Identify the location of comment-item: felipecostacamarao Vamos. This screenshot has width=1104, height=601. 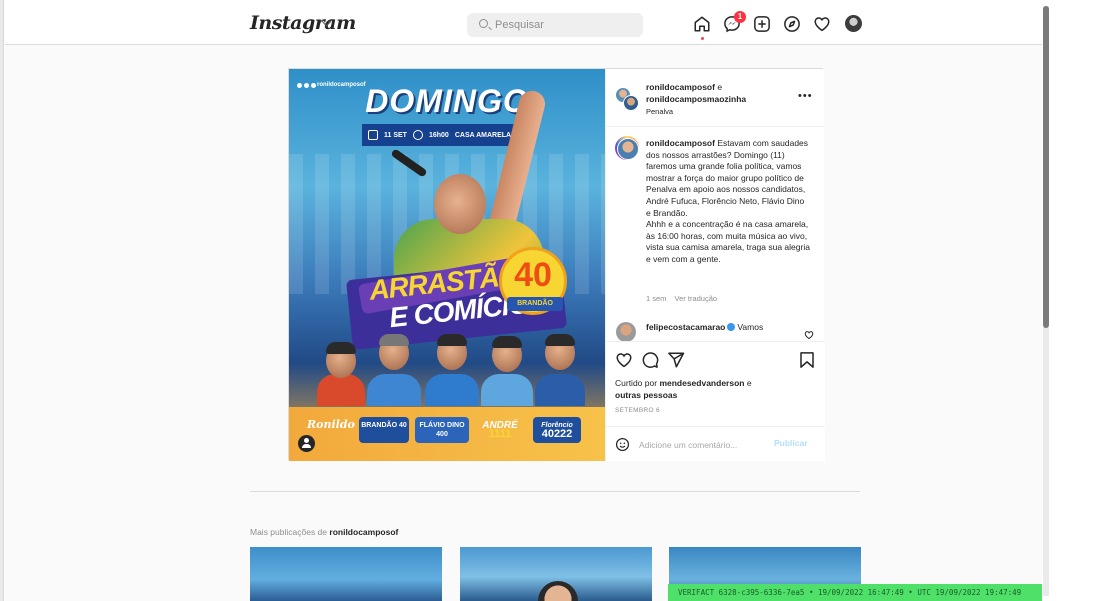
(721, 327).